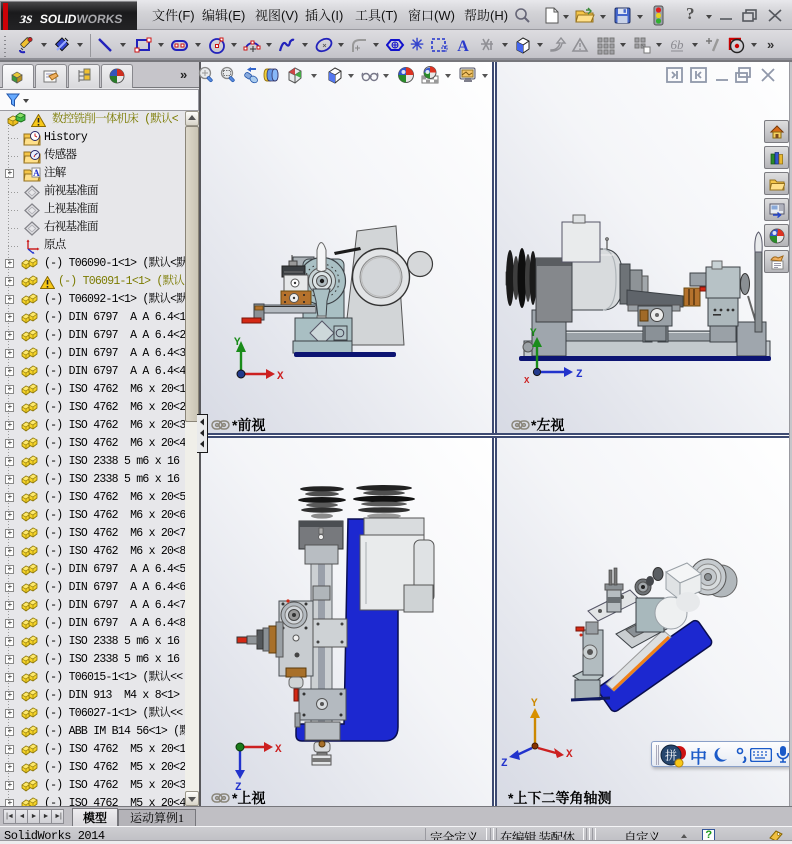 The image size is (792, 844). What do you see at coordinates (463, 46) in the screenshot?
I see `svg-text: A` at bounding box center [463, 46].